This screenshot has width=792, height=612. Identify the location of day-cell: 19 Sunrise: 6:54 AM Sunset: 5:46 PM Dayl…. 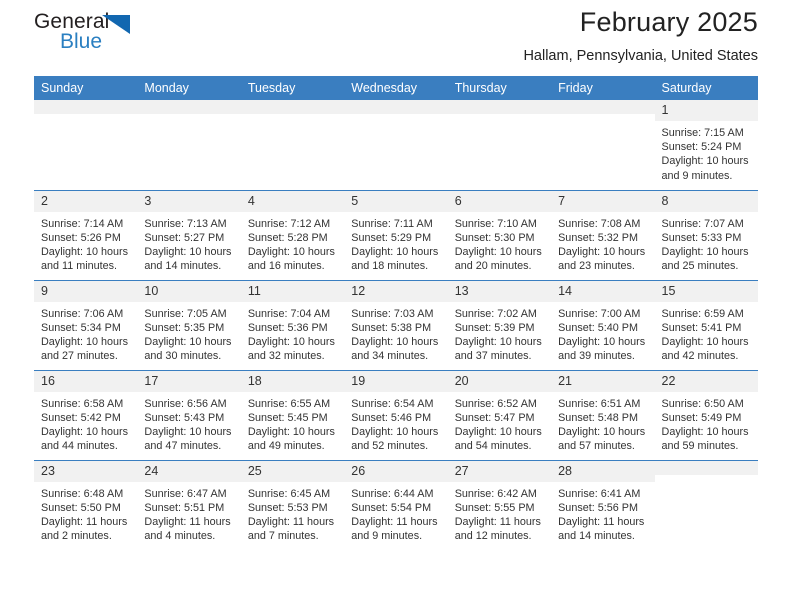
(396, 414).